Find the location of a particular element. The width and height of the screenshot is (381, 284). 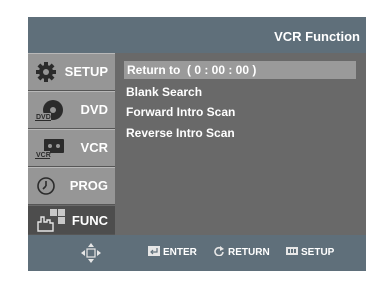

header-bar: VCR Function is located at coordinates (240, 35).